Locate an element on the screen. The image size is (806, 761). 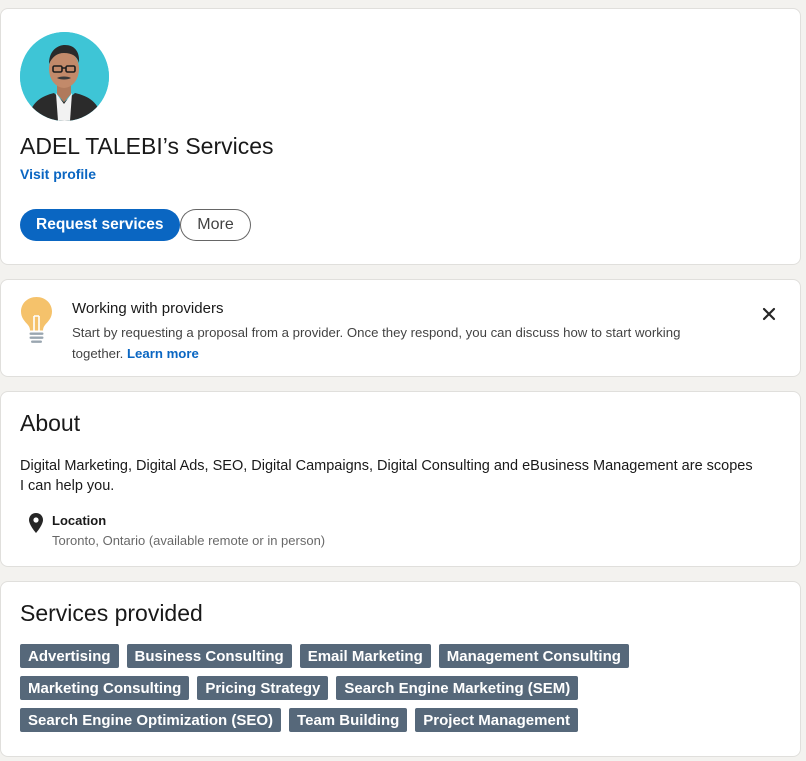
service-tag: Search Engine Marketing (SEM) is located at coordinates (457, 688).